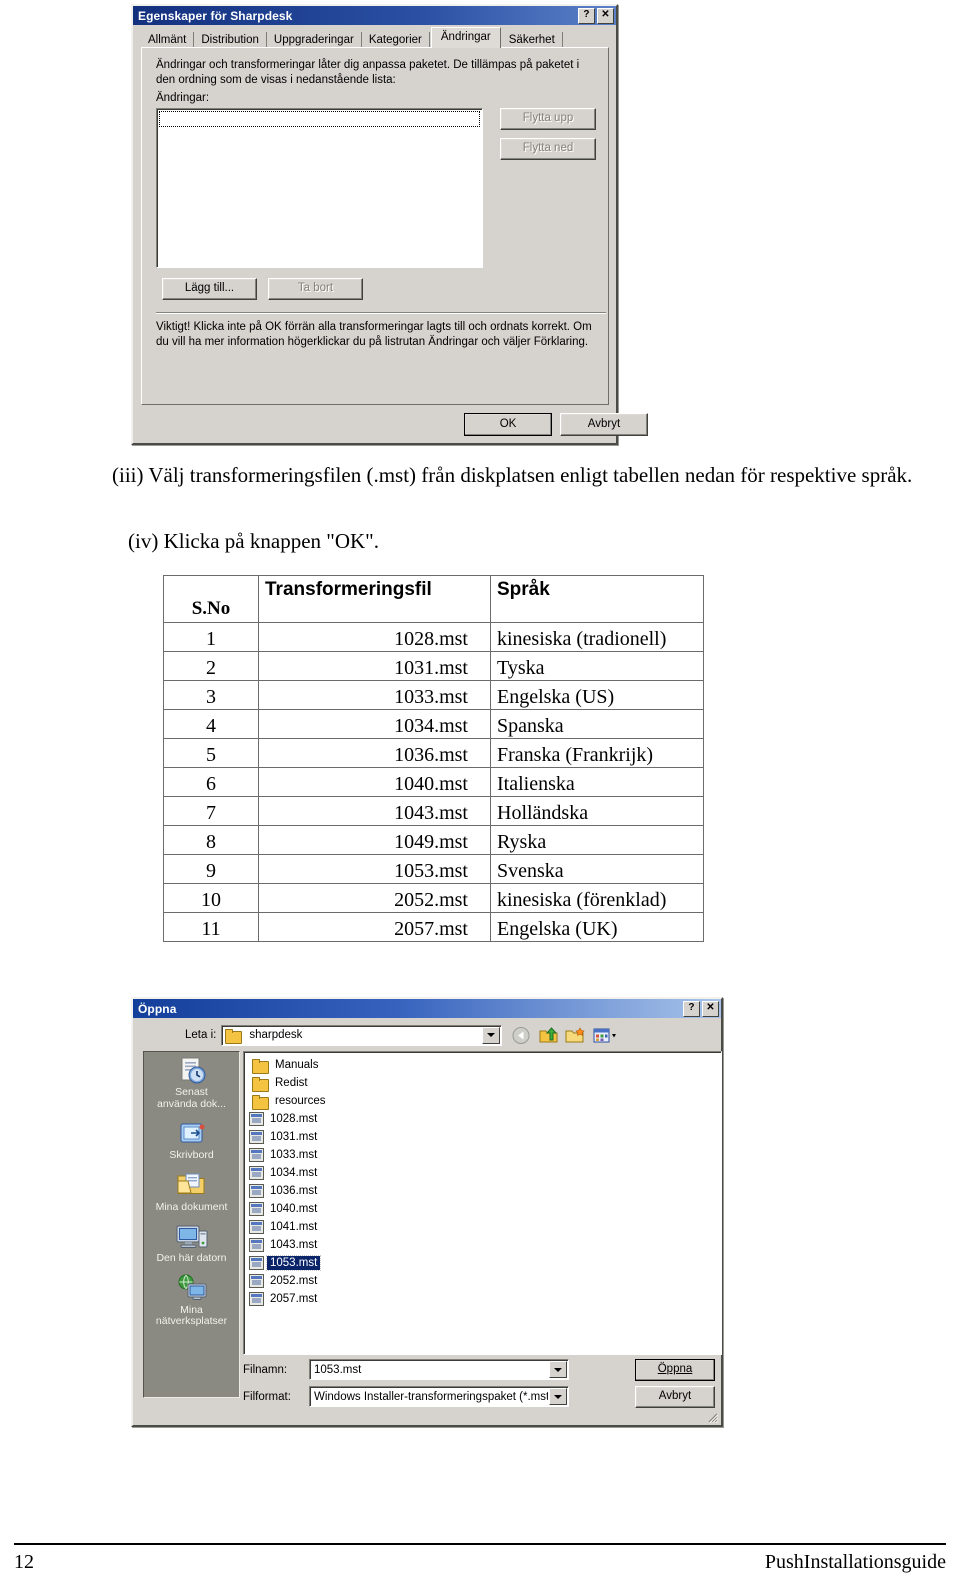 This screenshot has width=960, height=1582. What do you see at coordinates (485, 1191) in the screenshot?
I see `list-item: 1036.mst` at bounding box center [485, 1191].